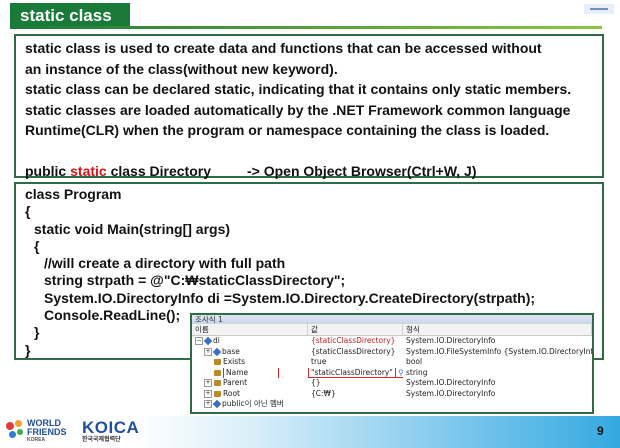  Describe the element at coordinates (231, 393) in the screenshot. I see `watch-name: Root` at that location.